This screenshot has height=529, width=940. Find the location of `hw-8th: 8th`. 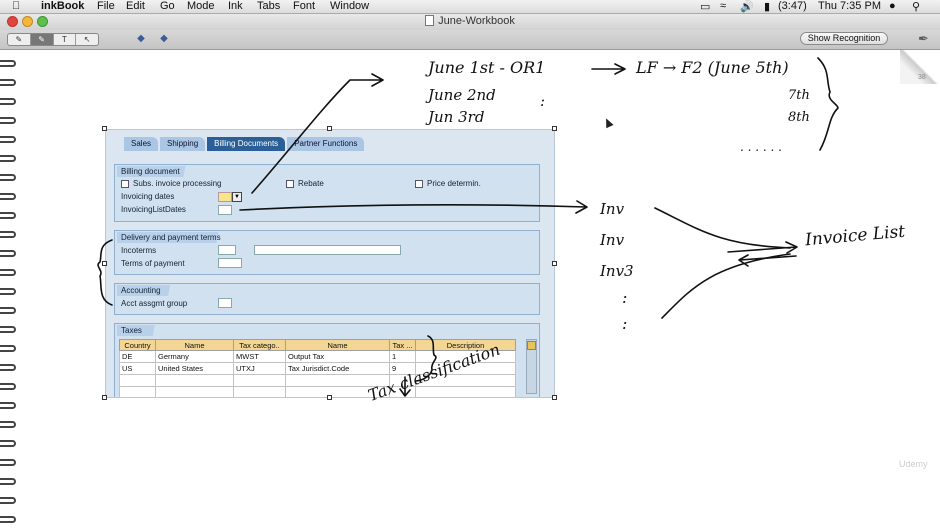

hw-8th: 8th is located at coordinates (799, 117).